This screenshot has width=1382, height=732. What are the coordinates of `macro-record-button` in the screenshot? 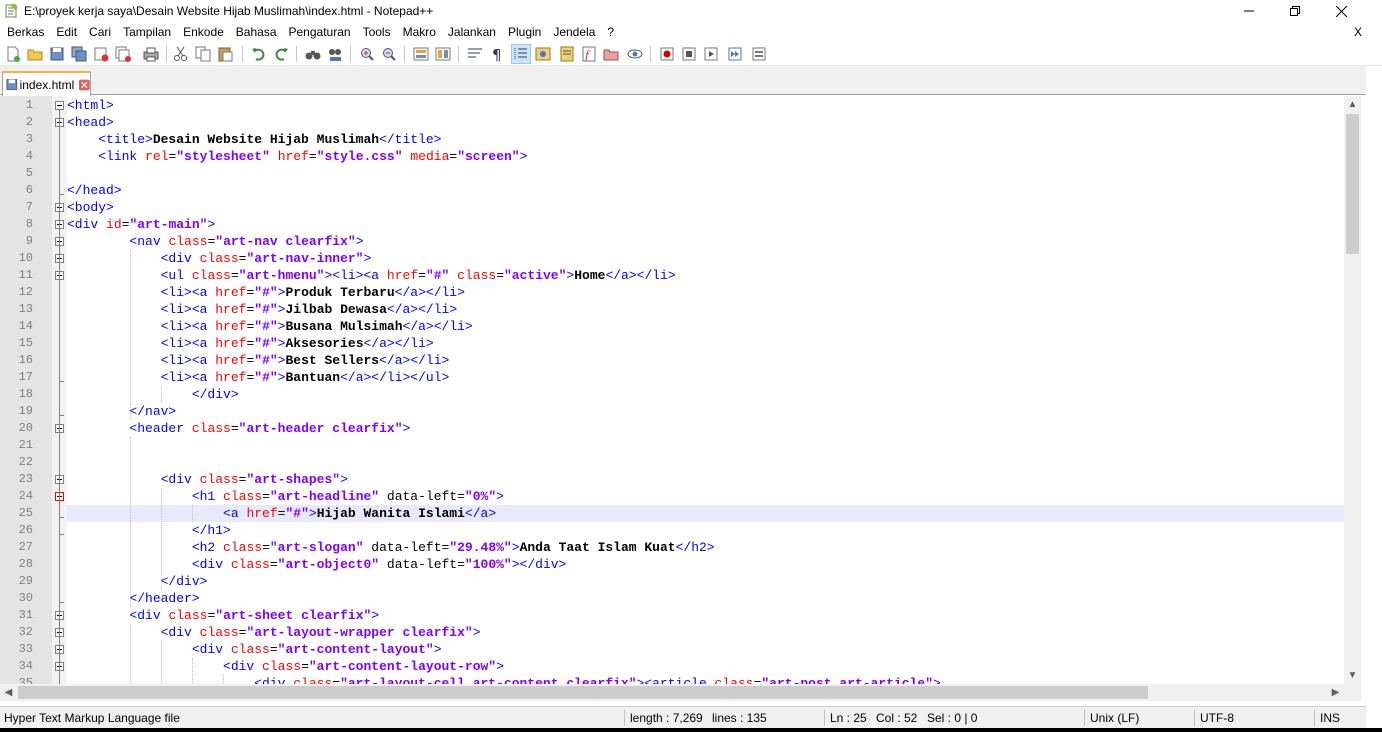 It's located at (667, 54).